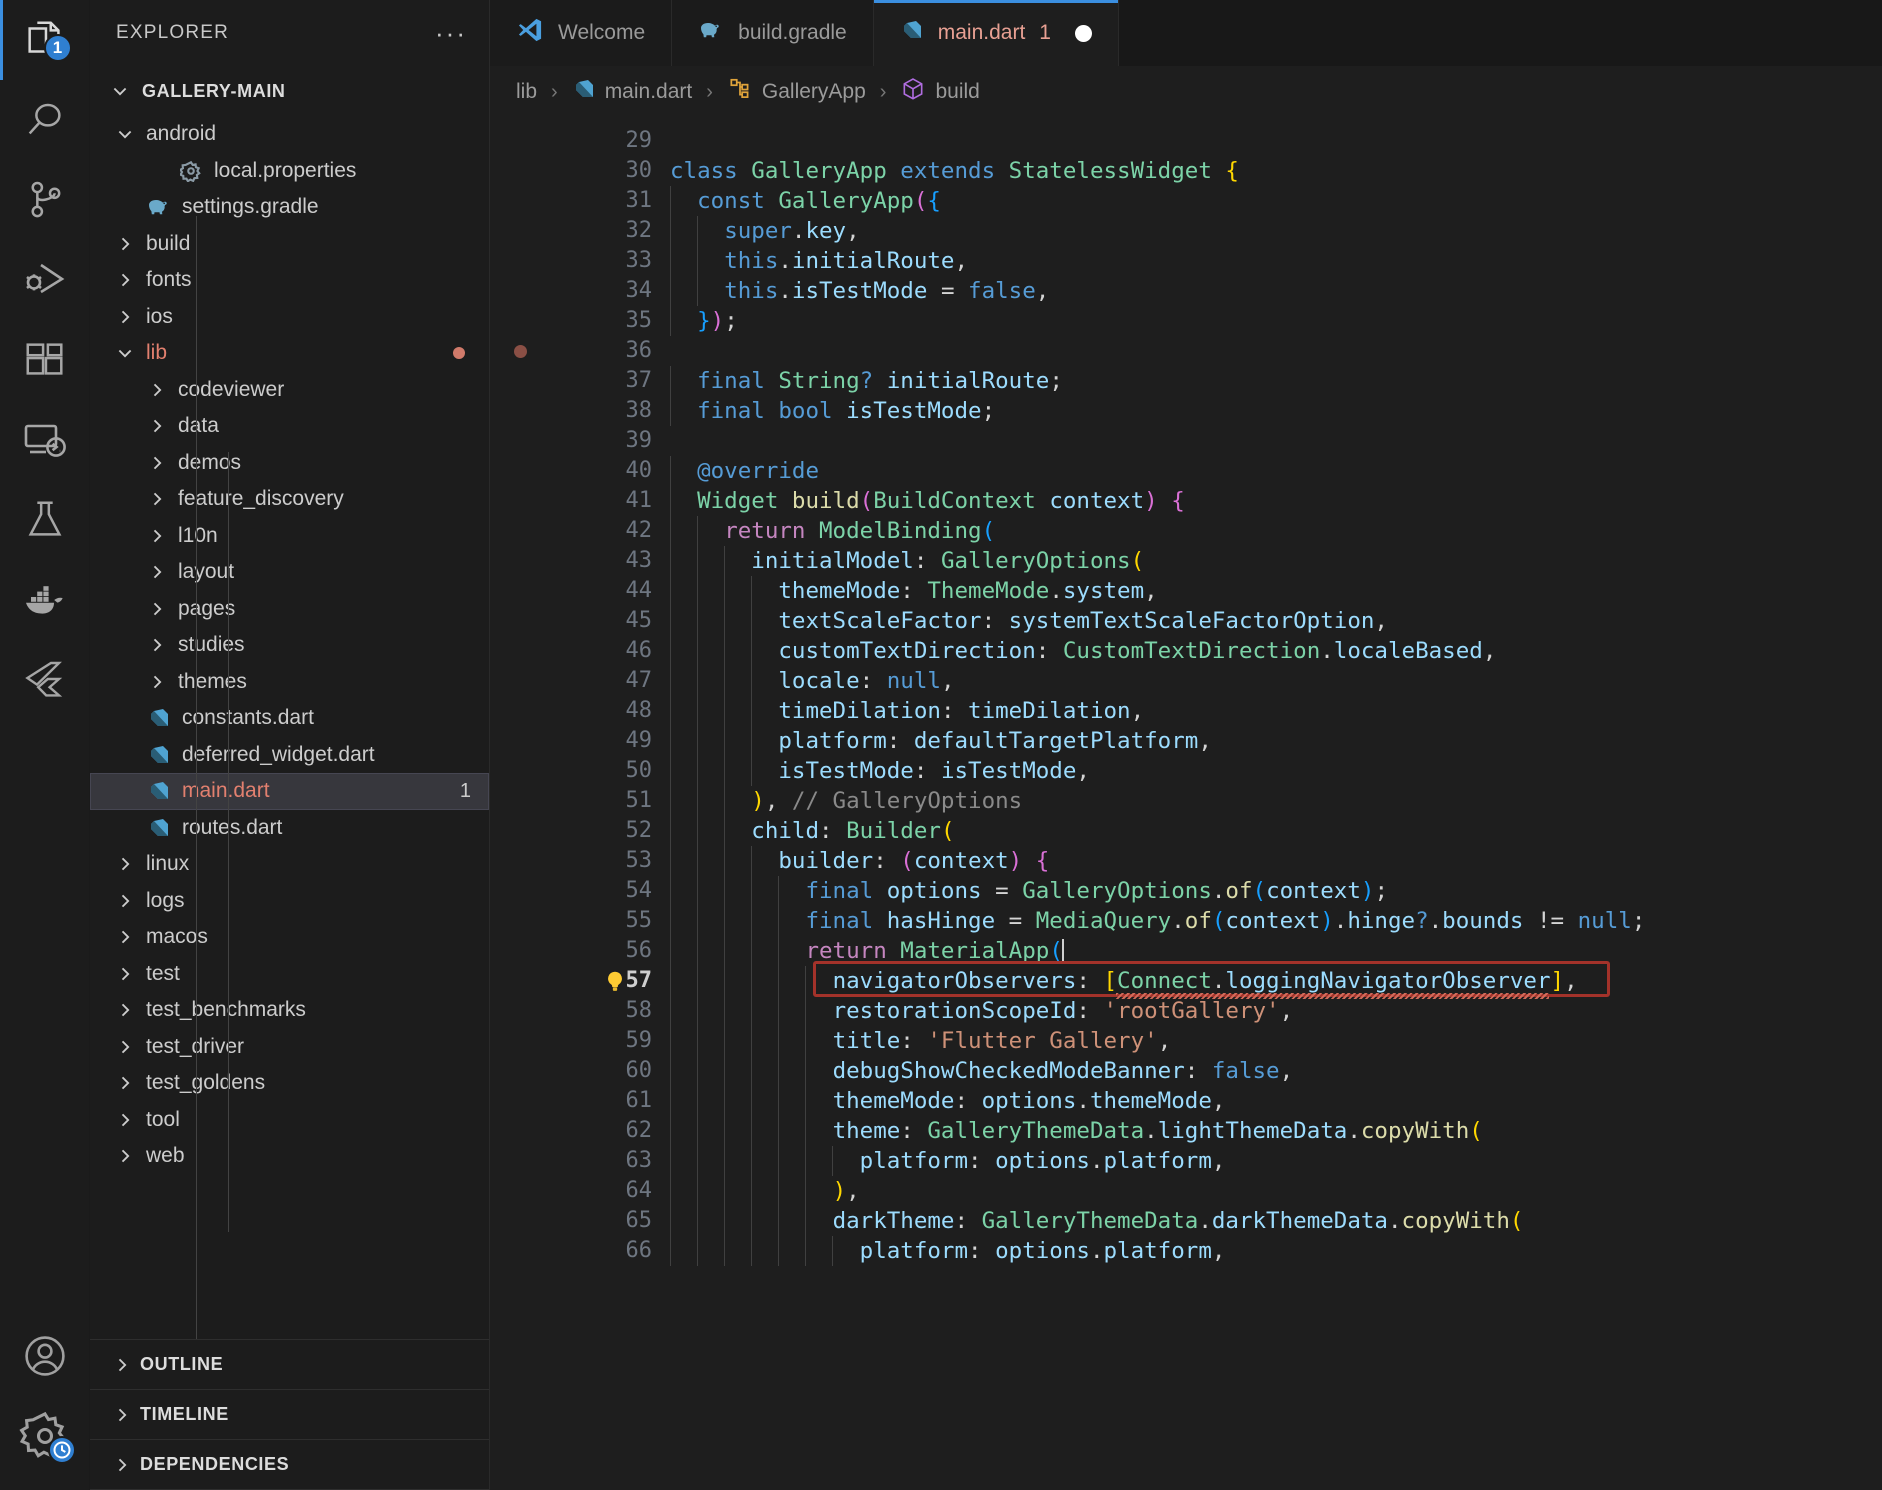 This screenshot has height=1490, width=1882. Describe the element at coordinates (45, 280) in the screenshot. I see `activity-item-run-and-debug` at that location.